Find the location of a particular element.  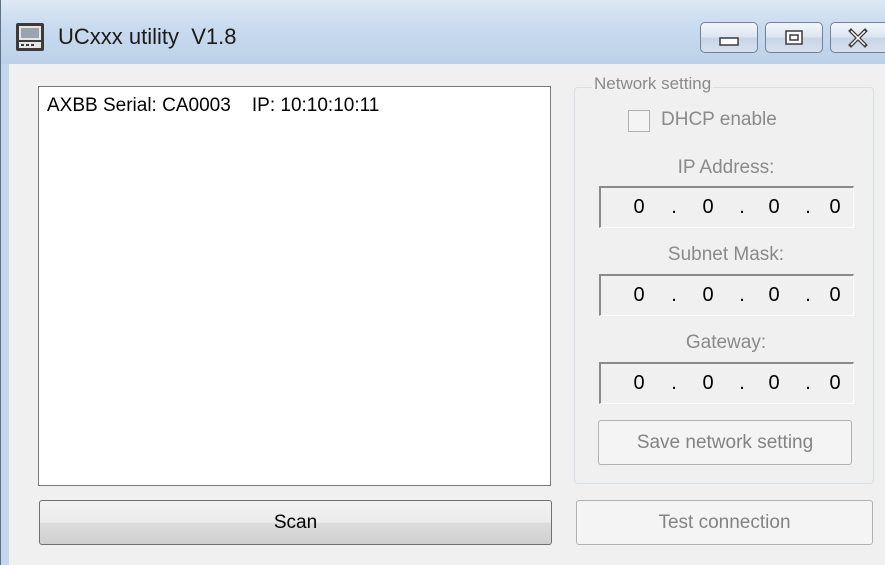

gateway-input: 0 . 0 . 0 . 0 is located at coordinates (726, 383).